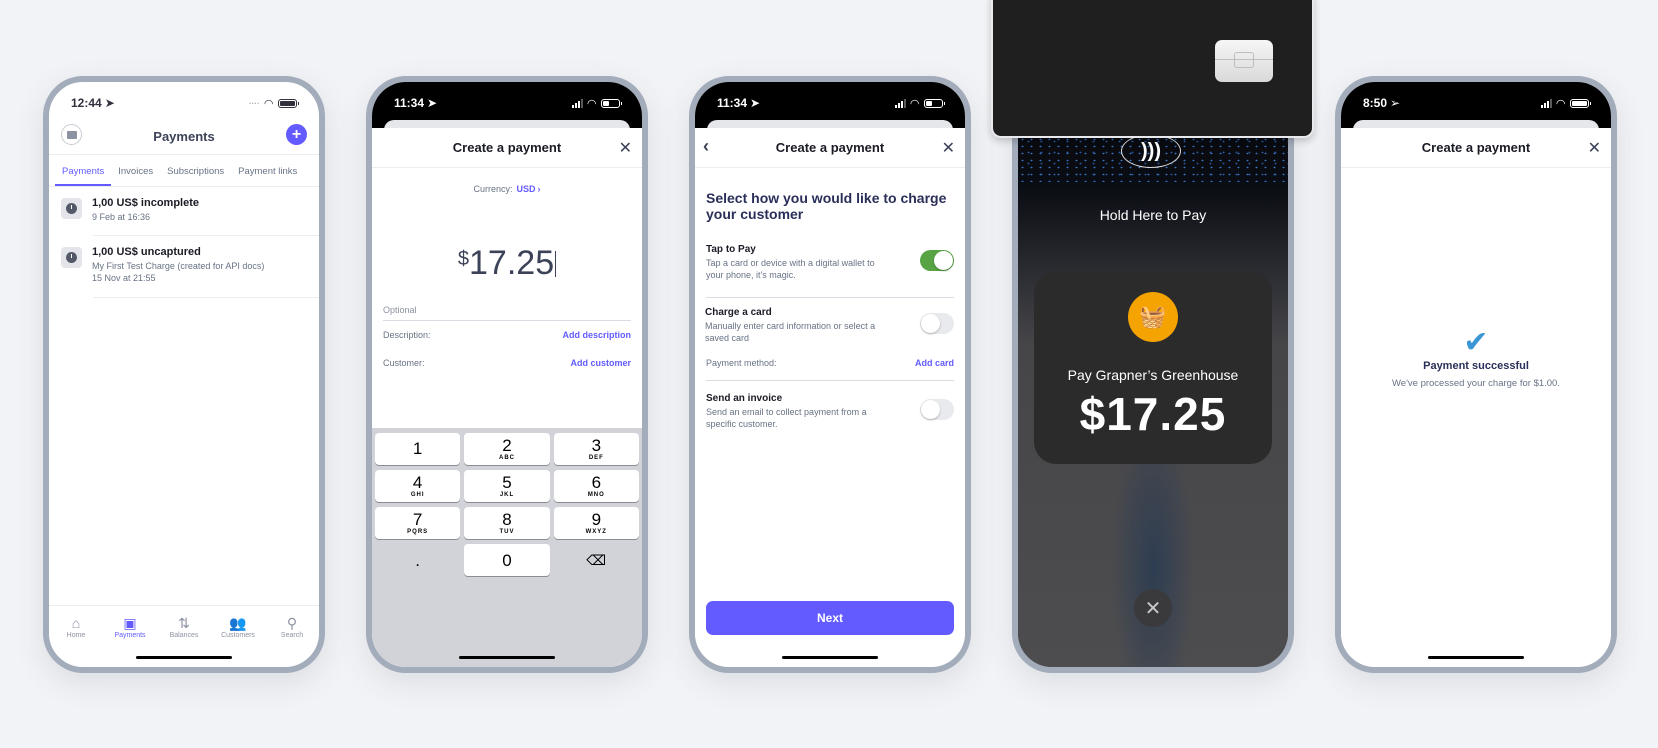  What do you see at coordinates (1476, 100) in the screenshot?
I see `status-bar: 8:50 ➢ ◠` at bounding box center [1476, 100].